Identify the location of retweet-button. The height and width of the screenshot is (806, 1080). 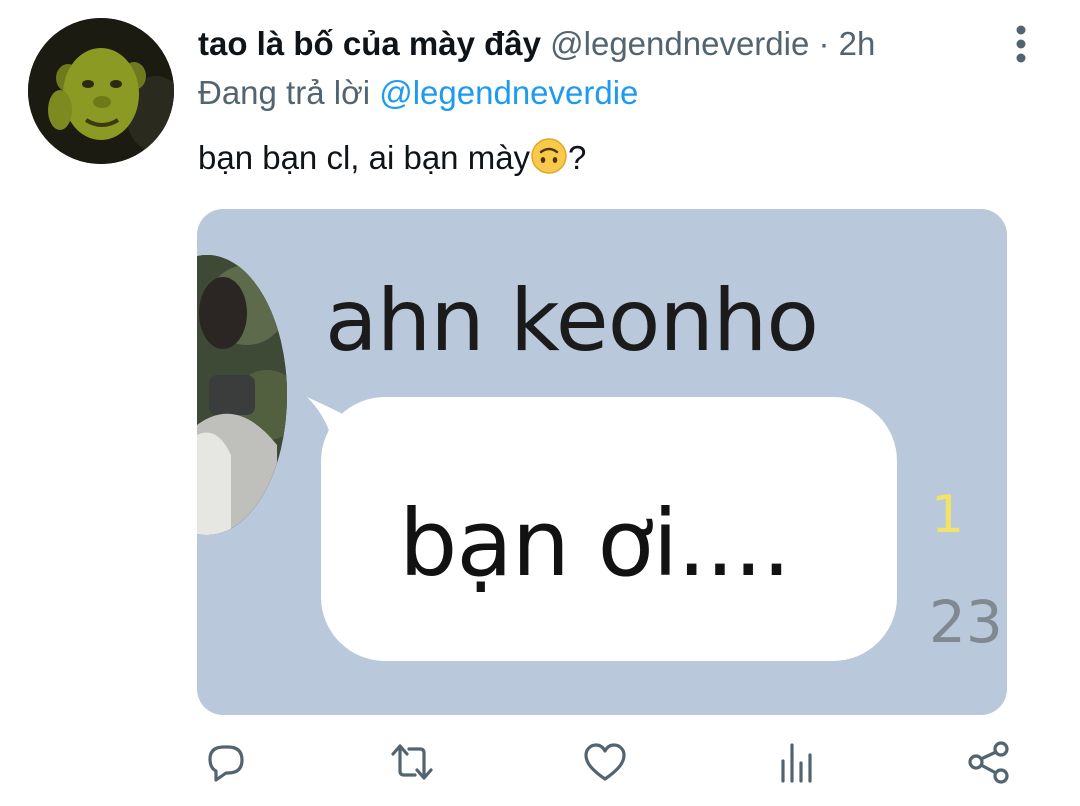
(412, 762).